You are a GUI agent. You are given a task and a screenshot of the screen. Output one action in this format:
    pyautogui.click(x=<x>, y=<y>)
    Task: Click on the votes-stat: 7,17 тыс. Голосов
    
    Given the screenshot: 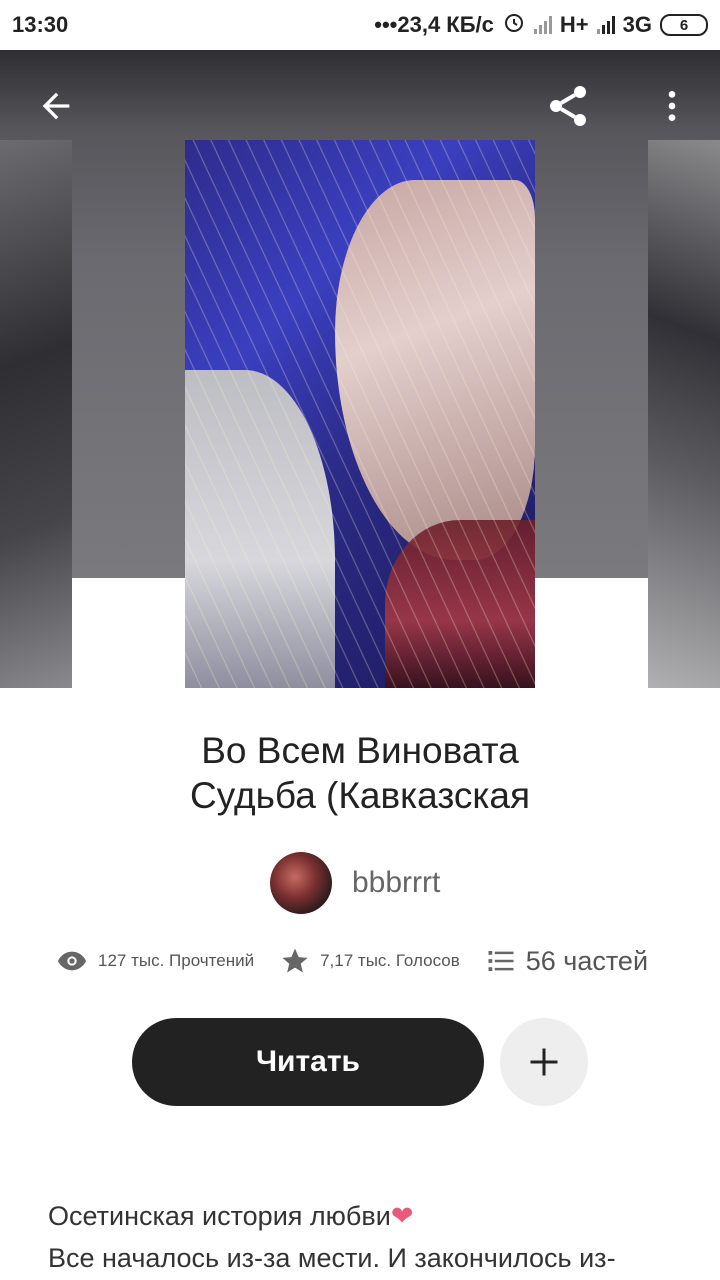 What is the action you would take?
    pyautogui.click(x=370, y=961)
    